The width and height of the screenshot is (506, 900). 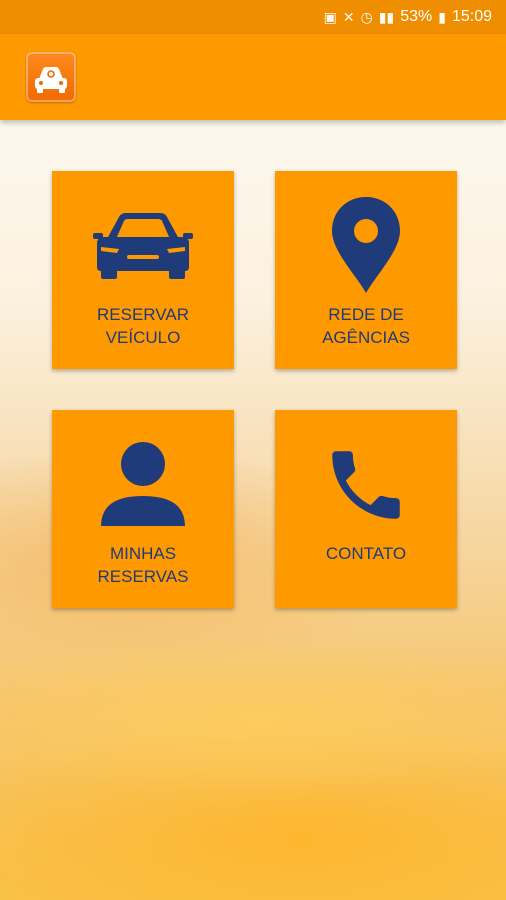 What do you see at coordinates (416, 16) in the screenshot?
I see `battery-percent: 53%` at bounding box center [416, 16].